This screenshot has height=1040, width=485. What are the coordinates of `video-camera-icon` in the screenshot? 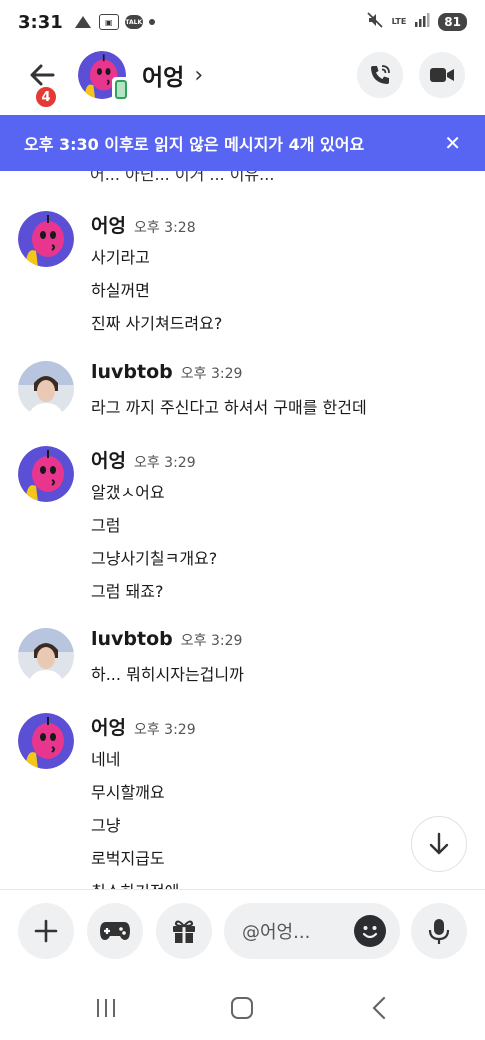 It's located at (442, 75).